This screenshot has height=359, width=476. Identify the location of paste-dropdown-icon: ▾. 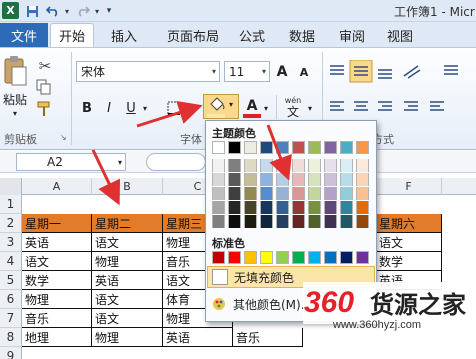
(15, 113).